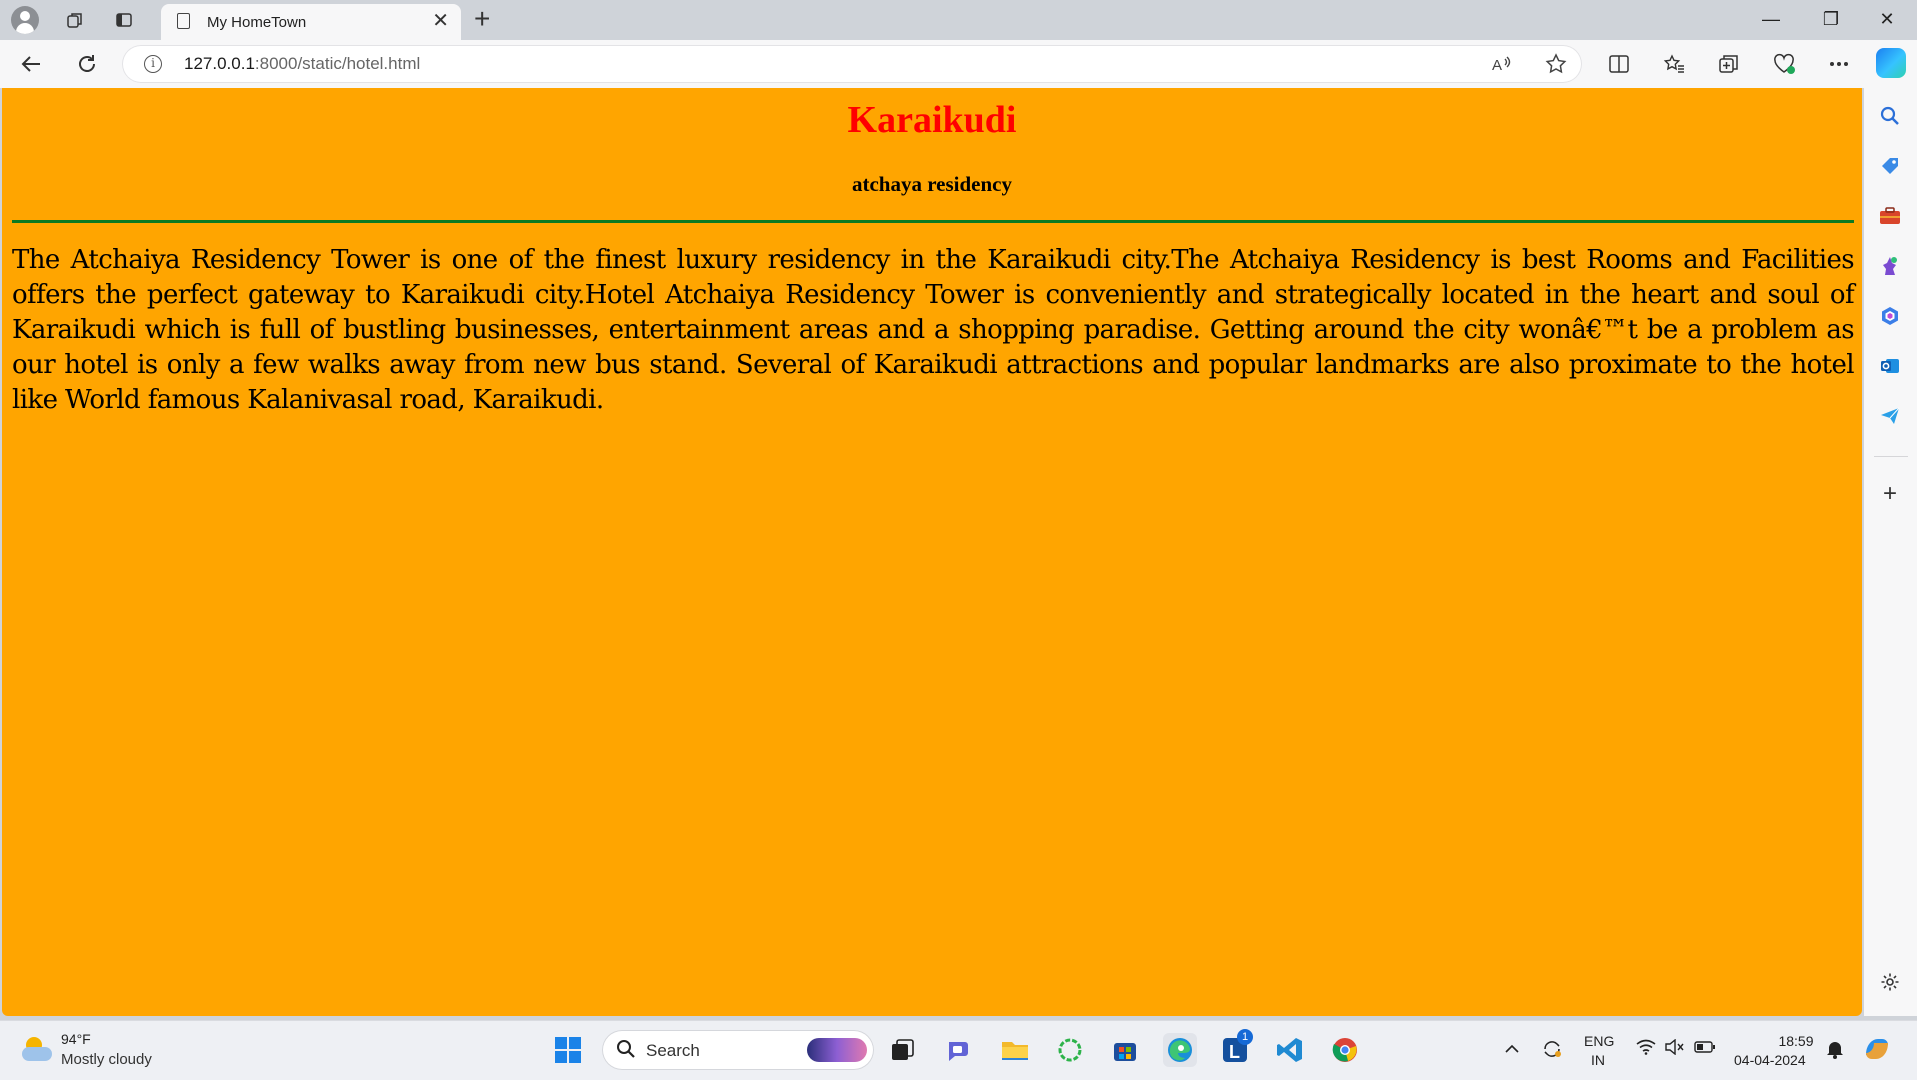 The image size is (1917, 1080). Describe the element at coordinates (482, 19) in the screenshot. I see `new-tab-button: +` at that location.